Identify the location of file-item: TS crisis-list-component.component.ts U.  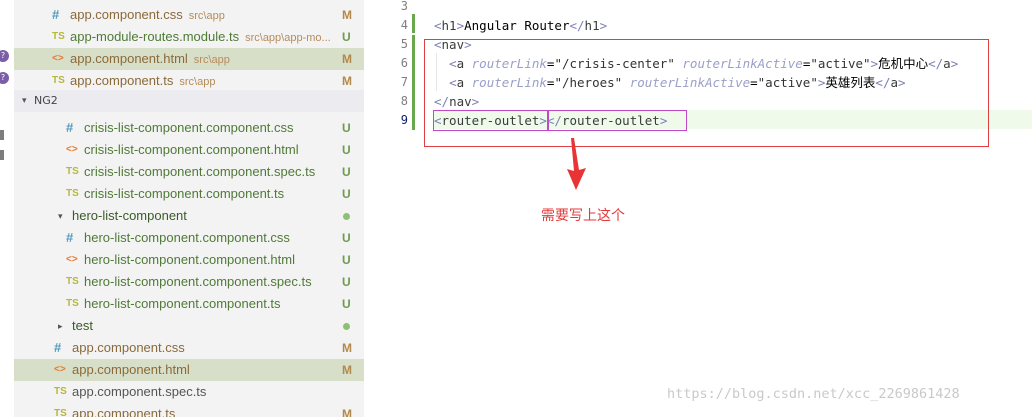
(189, 194).